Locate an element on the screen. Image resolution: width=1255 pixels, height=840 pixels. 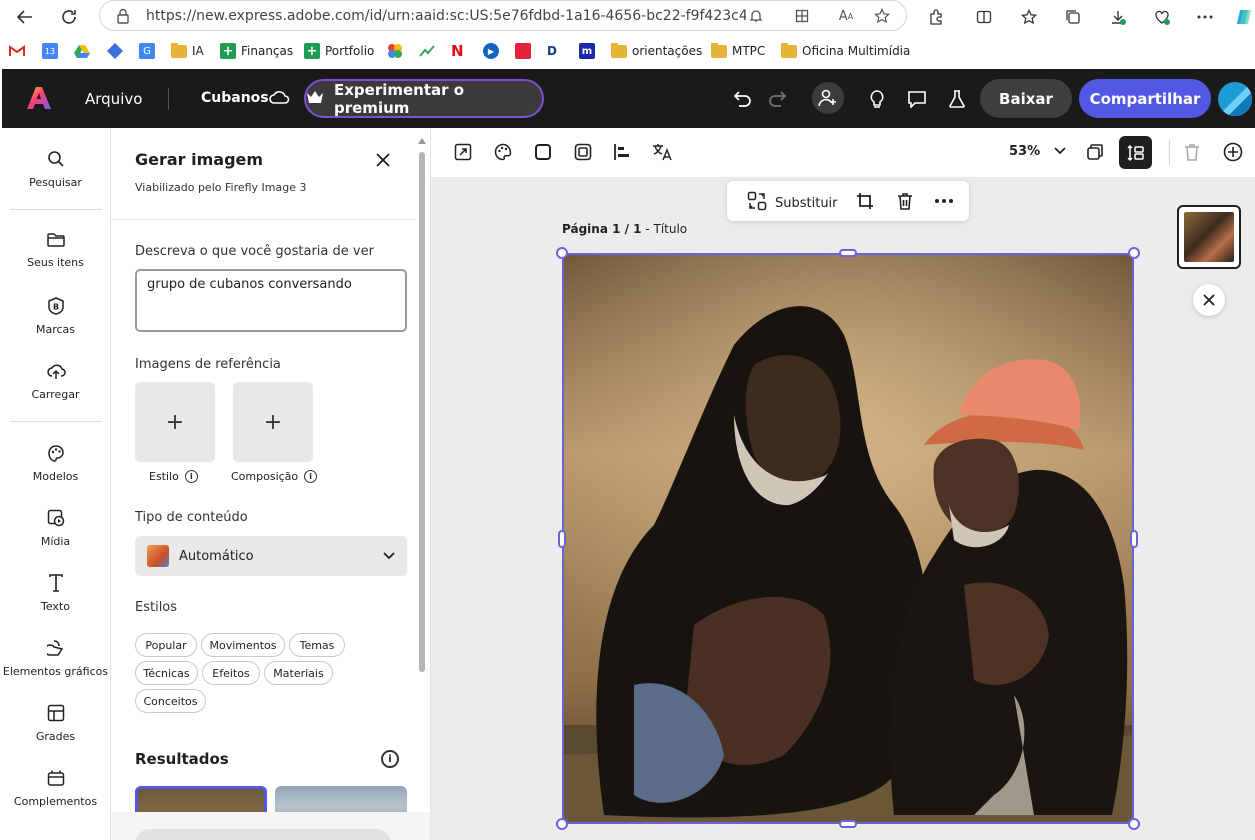
invite-collaborator-icon is located at coordinates (828, 98).